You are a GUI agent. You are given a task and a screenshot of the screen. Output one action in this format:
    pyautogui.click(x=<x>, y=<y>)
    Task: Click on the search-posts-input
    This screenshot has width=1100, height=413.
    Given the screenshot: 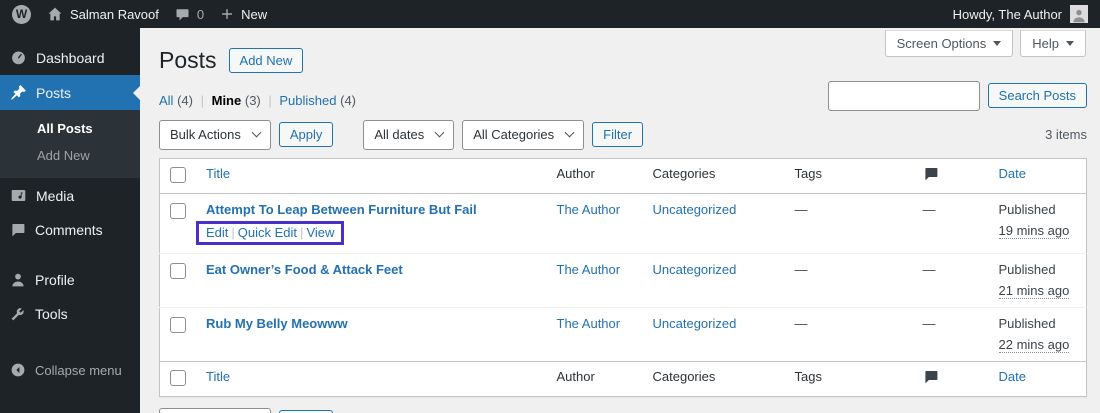 What is the action you would take?
    pyautogui.click(x=903, y=95)
    